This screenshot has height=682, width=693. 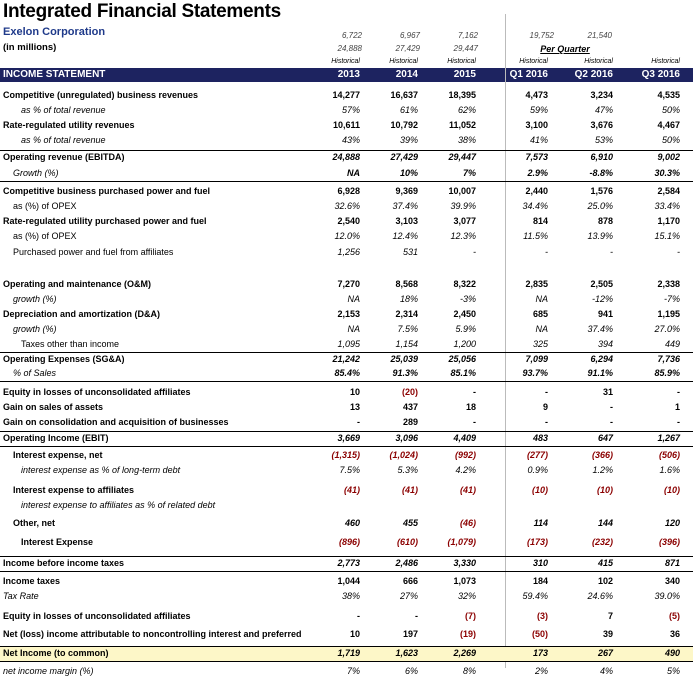 I want to click on table-cell: 2,314, so click(x=406, y=314).